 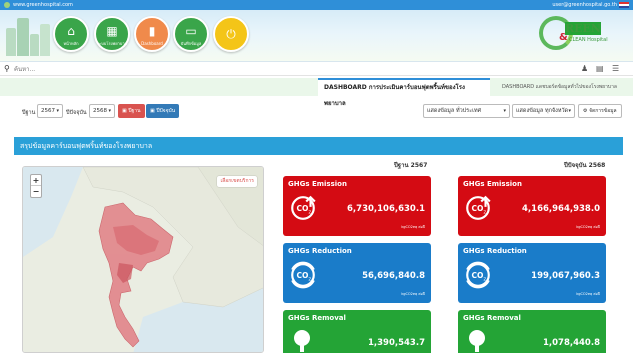 I want to click on current-year-column-title: ปีปัจจุบัน 2568, so click(x=585, y=165).